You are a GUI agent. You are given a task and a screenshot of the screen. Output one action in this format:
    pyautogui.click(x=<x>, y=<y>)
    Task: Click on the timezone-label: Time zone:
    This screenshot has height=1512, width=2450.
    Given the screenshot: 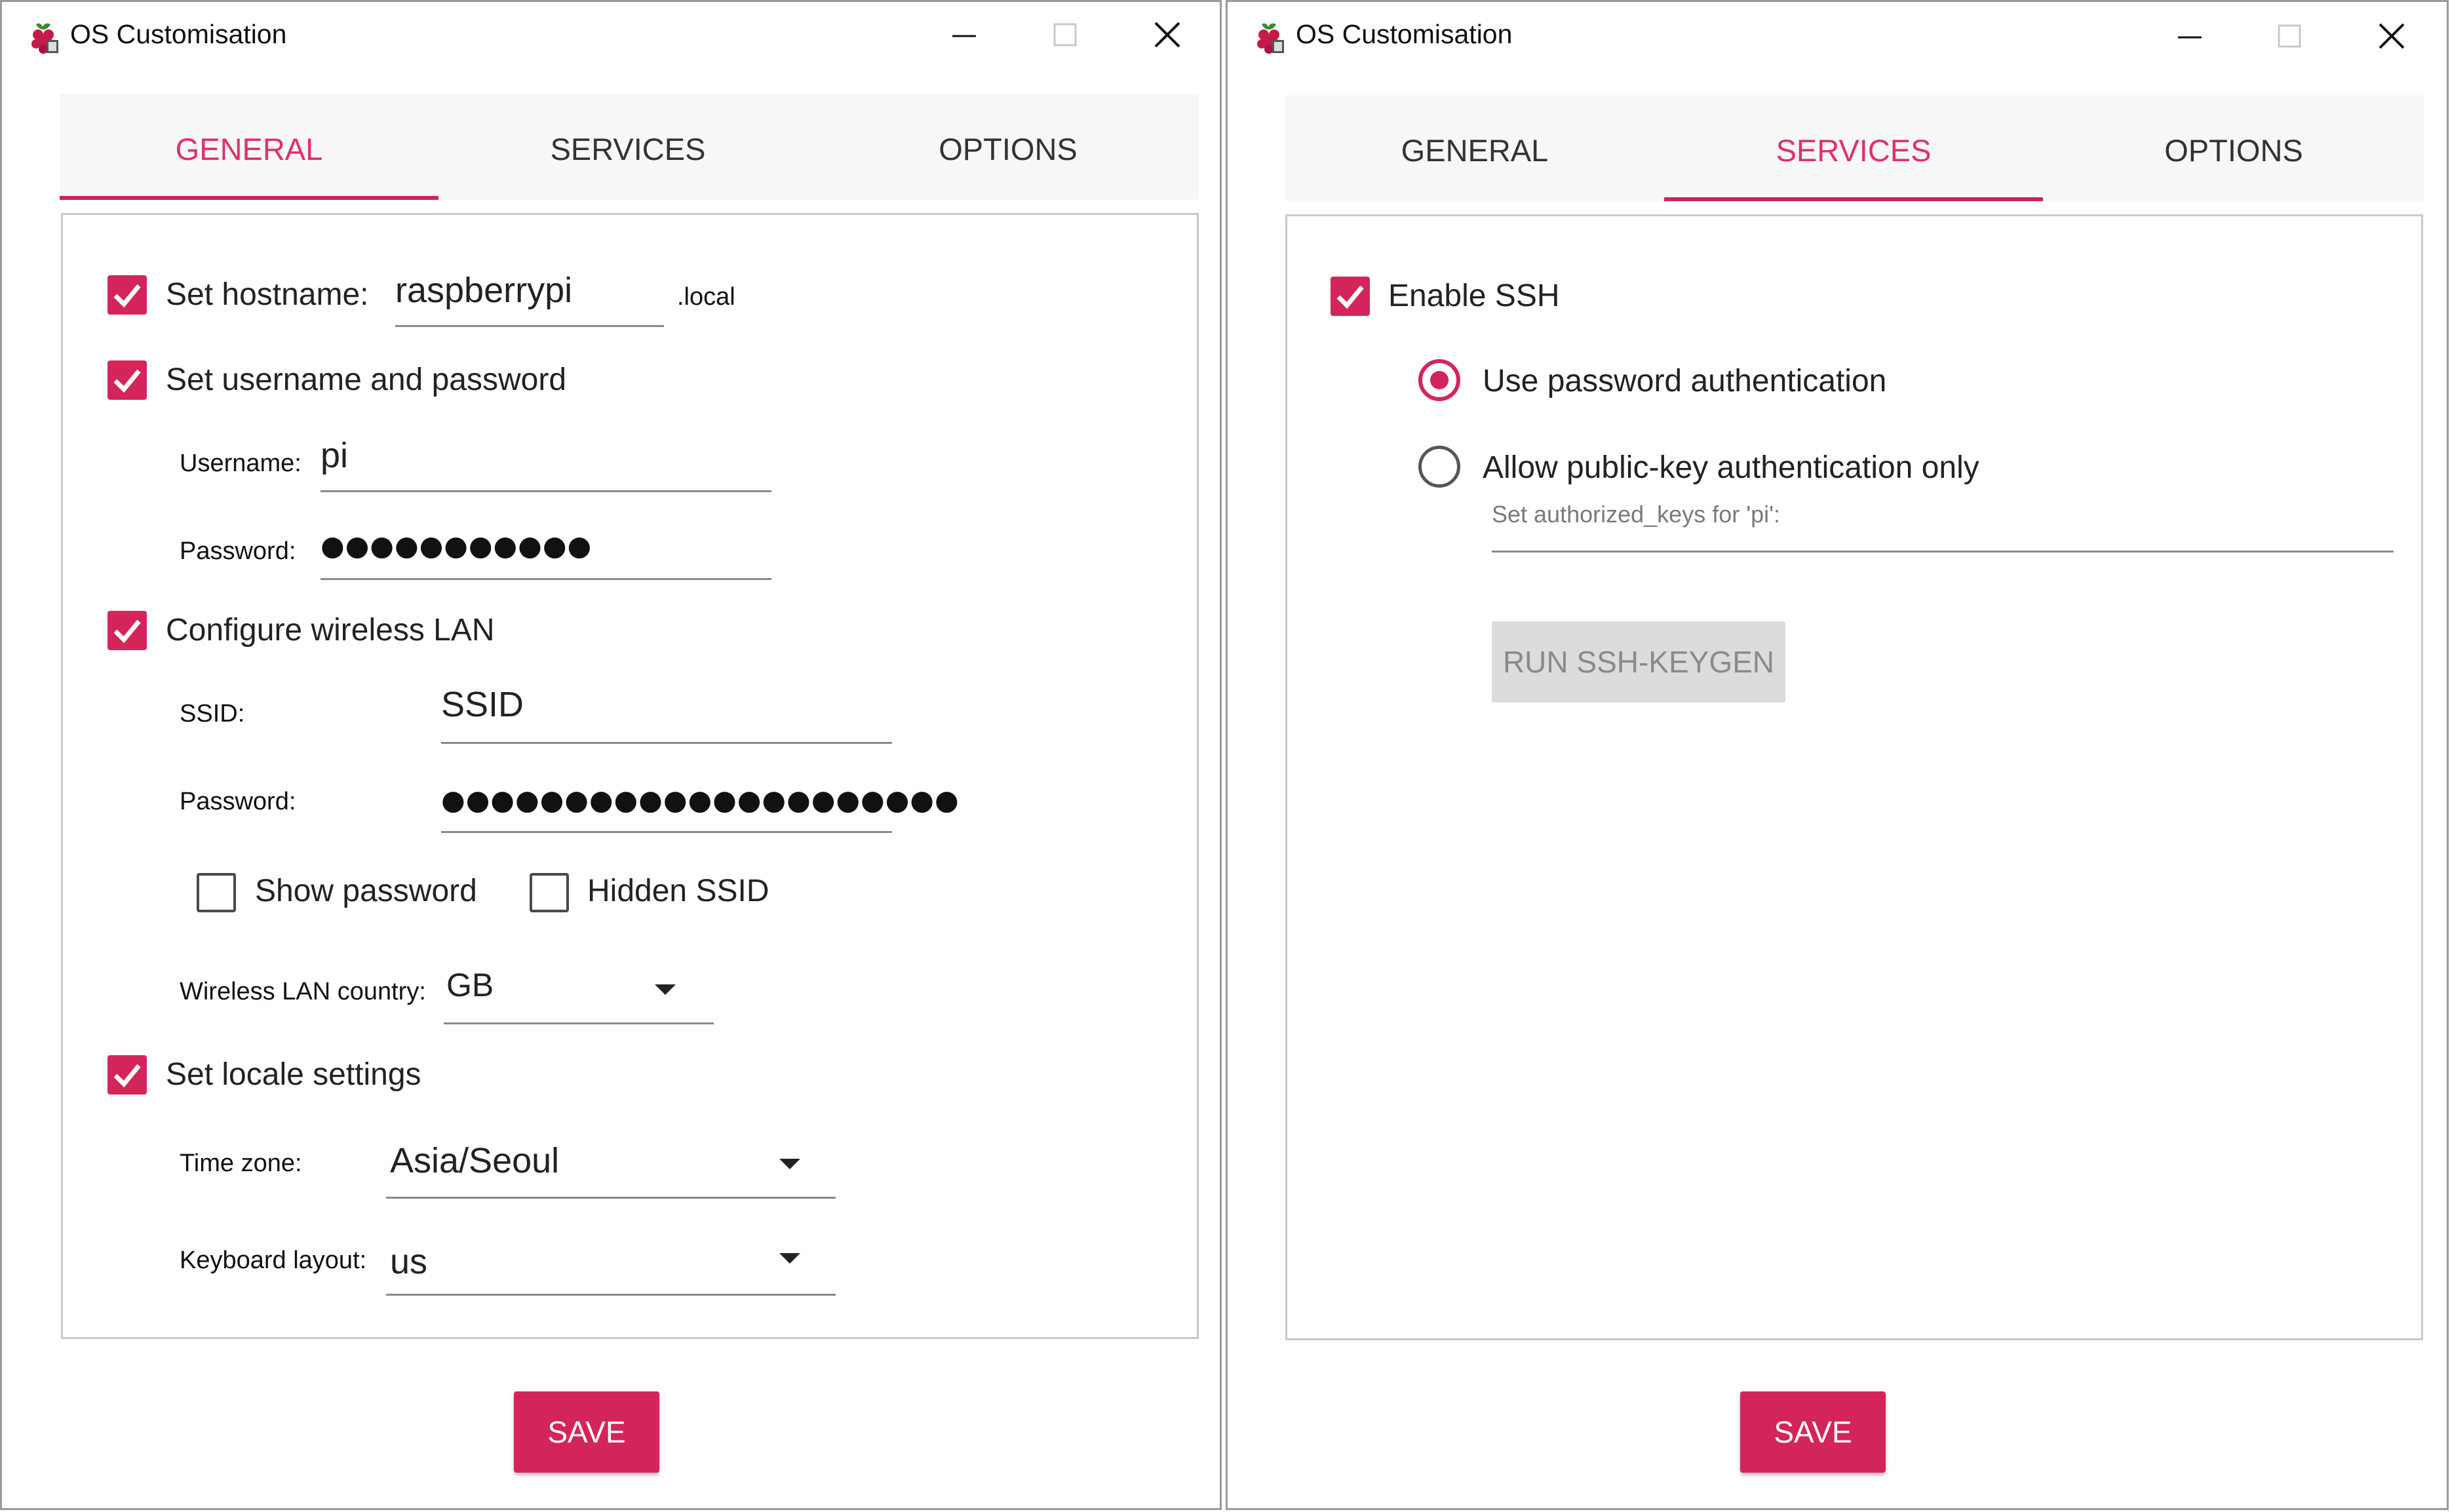 What is the action you would take?
    pyautogui.click(x=241, y=1163)
    